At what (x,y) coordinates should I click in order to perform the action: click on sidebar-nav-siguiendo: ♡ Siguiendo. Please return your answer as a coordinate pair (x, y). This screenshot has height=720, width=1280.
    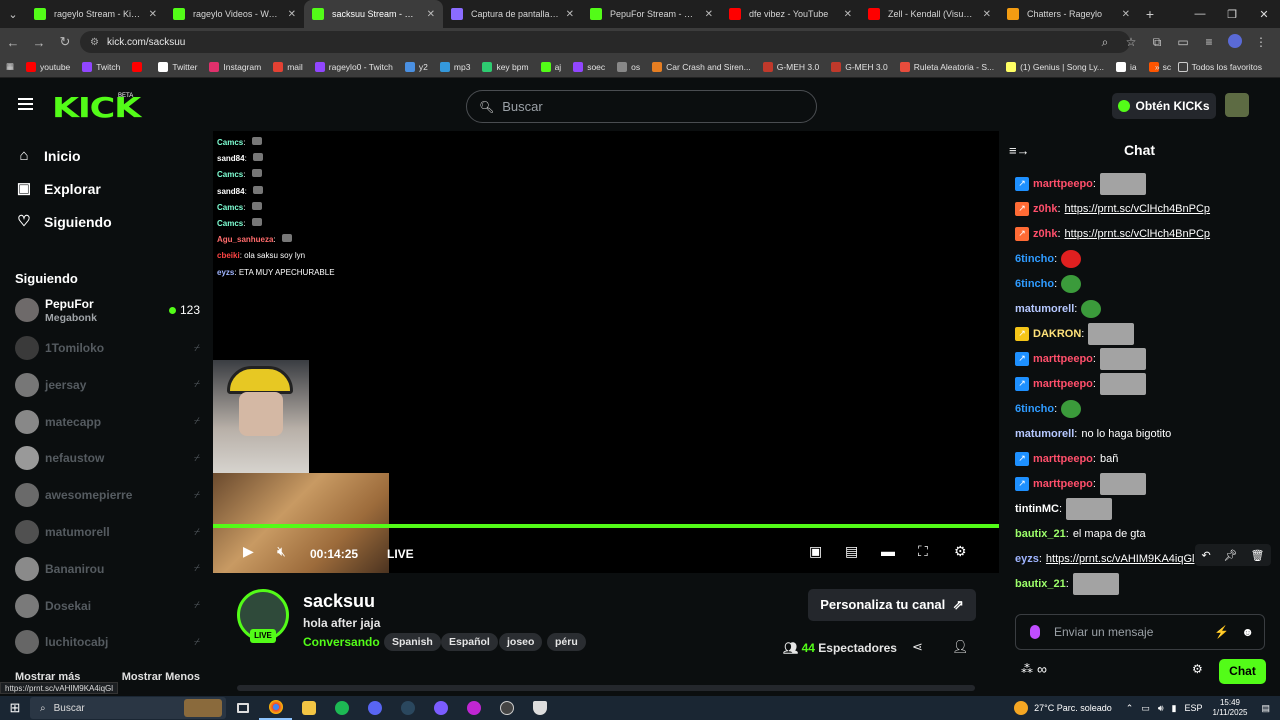
    Looking at the image, I should click on (63, 222).